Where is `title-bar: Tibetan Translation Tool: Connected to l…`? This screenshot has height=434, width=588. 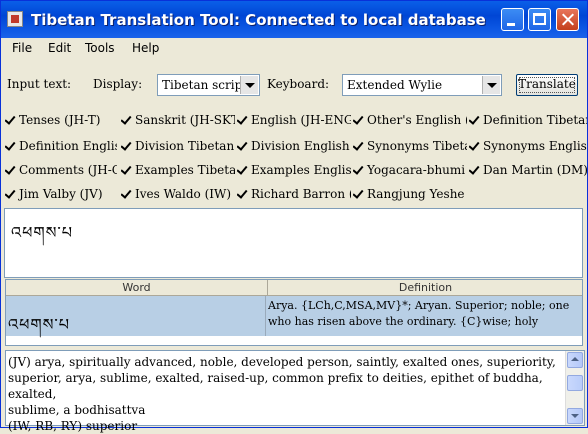
title-bar: Tibetan Translation Tool: Connected to l… is located at coordinates (294, 19).